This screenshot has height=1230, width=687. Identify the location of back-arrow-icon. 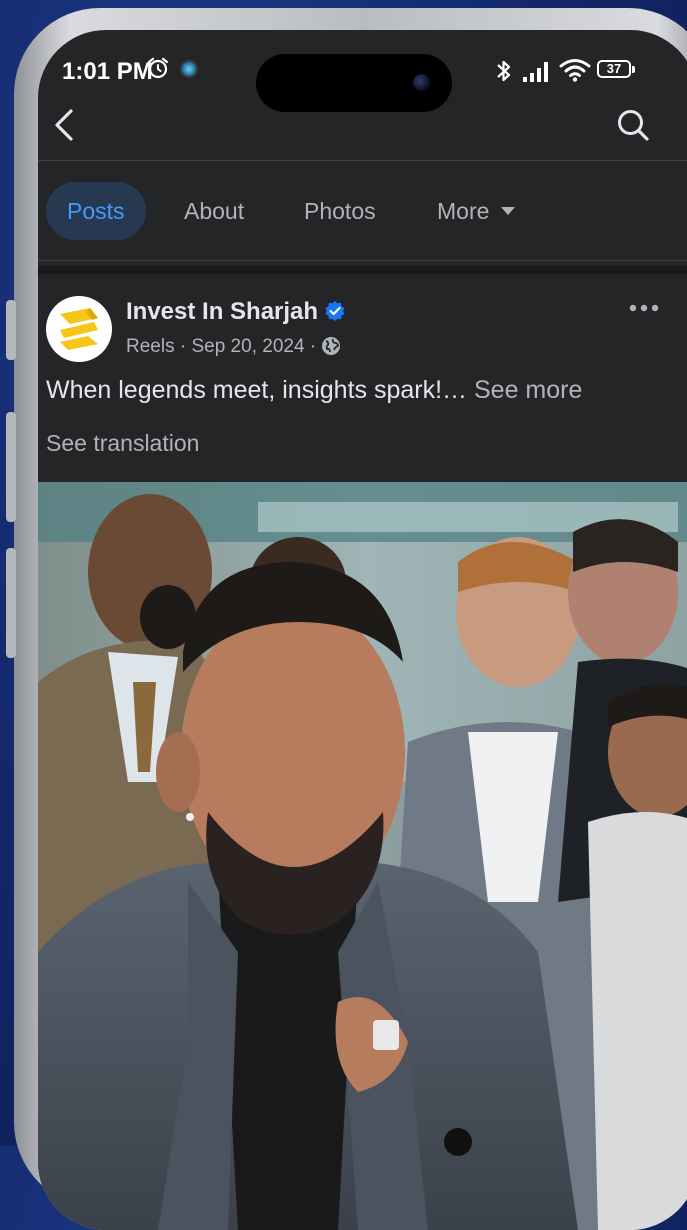
(65, 125).